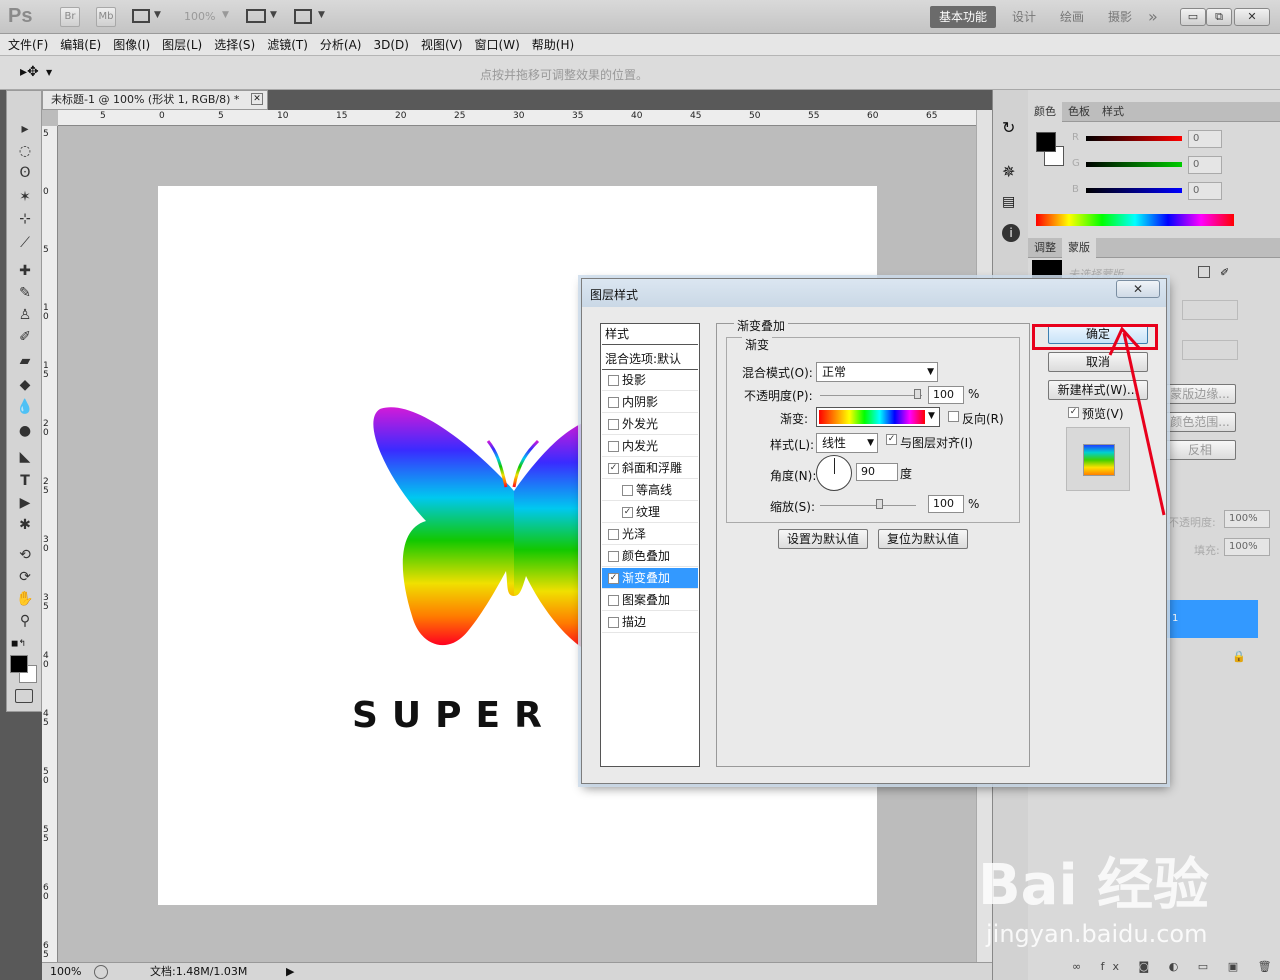  Describe the element at coordinates (1134, 138) in the screenshot. I see `red-slider` at that location.